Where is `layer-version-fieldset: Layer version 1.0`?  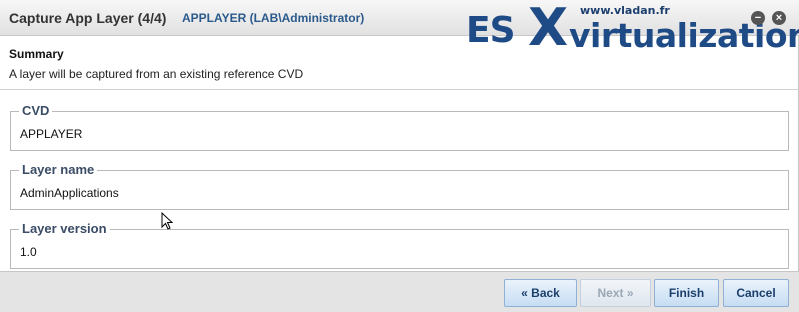 layer-version-fieldset: Layer version 1.0 is located at coordinates (399, 245).